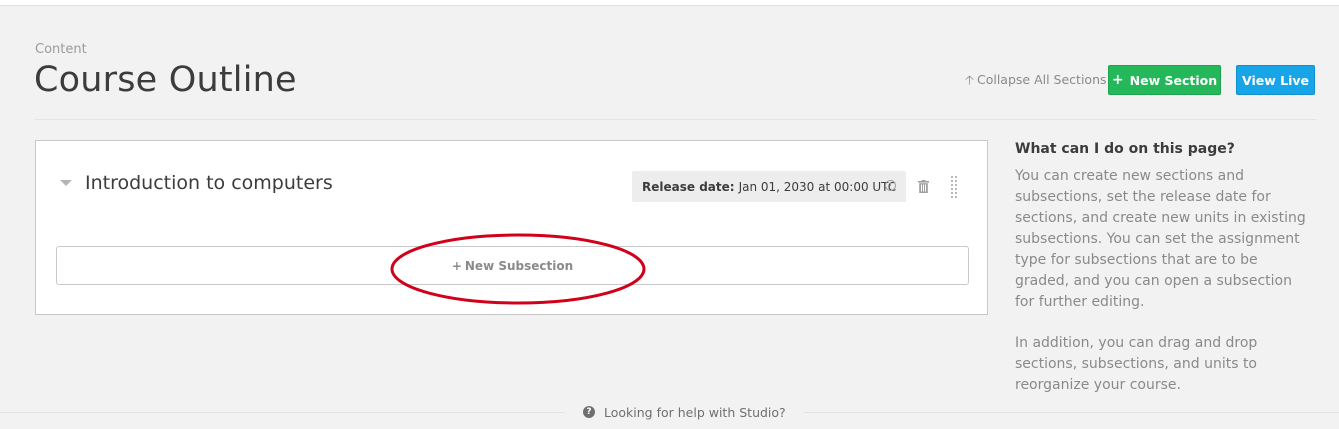 This screenshot has height=429, width=1339. What do you see at coordinates (165, 80) in the screenshot?
I see `page-title: Course Outline` at bounding box center [165, 80].